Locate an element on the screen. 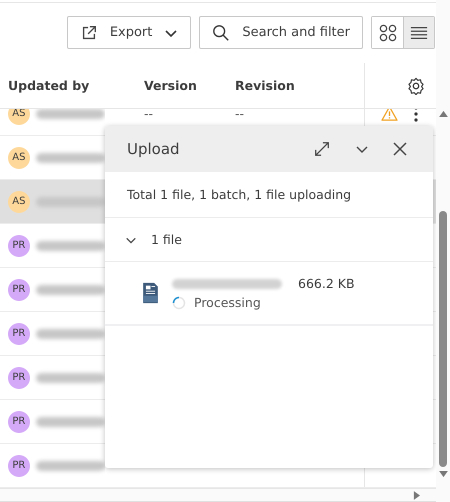 Image resolution: width=450 pixels, height=502 pixels. grid-icon is located at coordinates (387, 33).